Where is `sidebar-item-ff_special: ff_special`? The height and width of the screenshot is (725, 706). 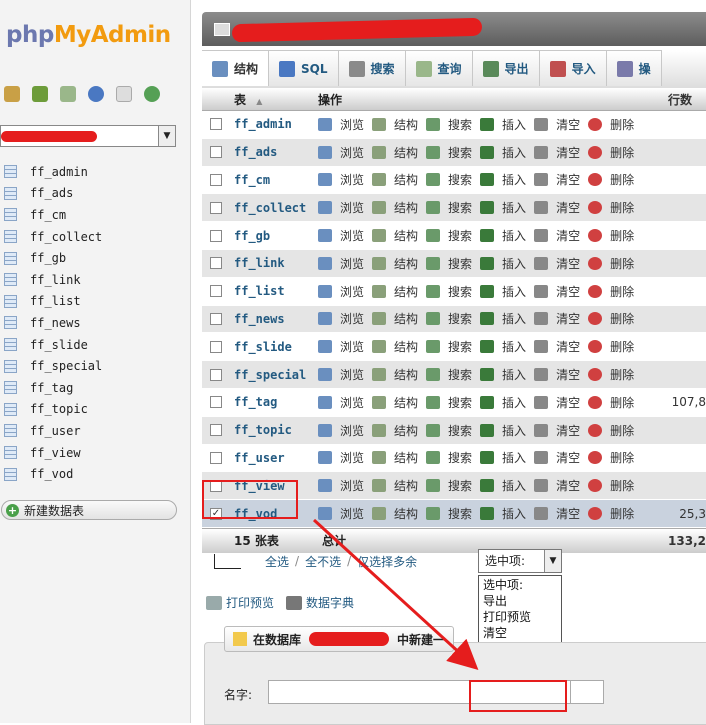
sidebar-item-ff_special: ff_special is located at coordinates (53, 366).